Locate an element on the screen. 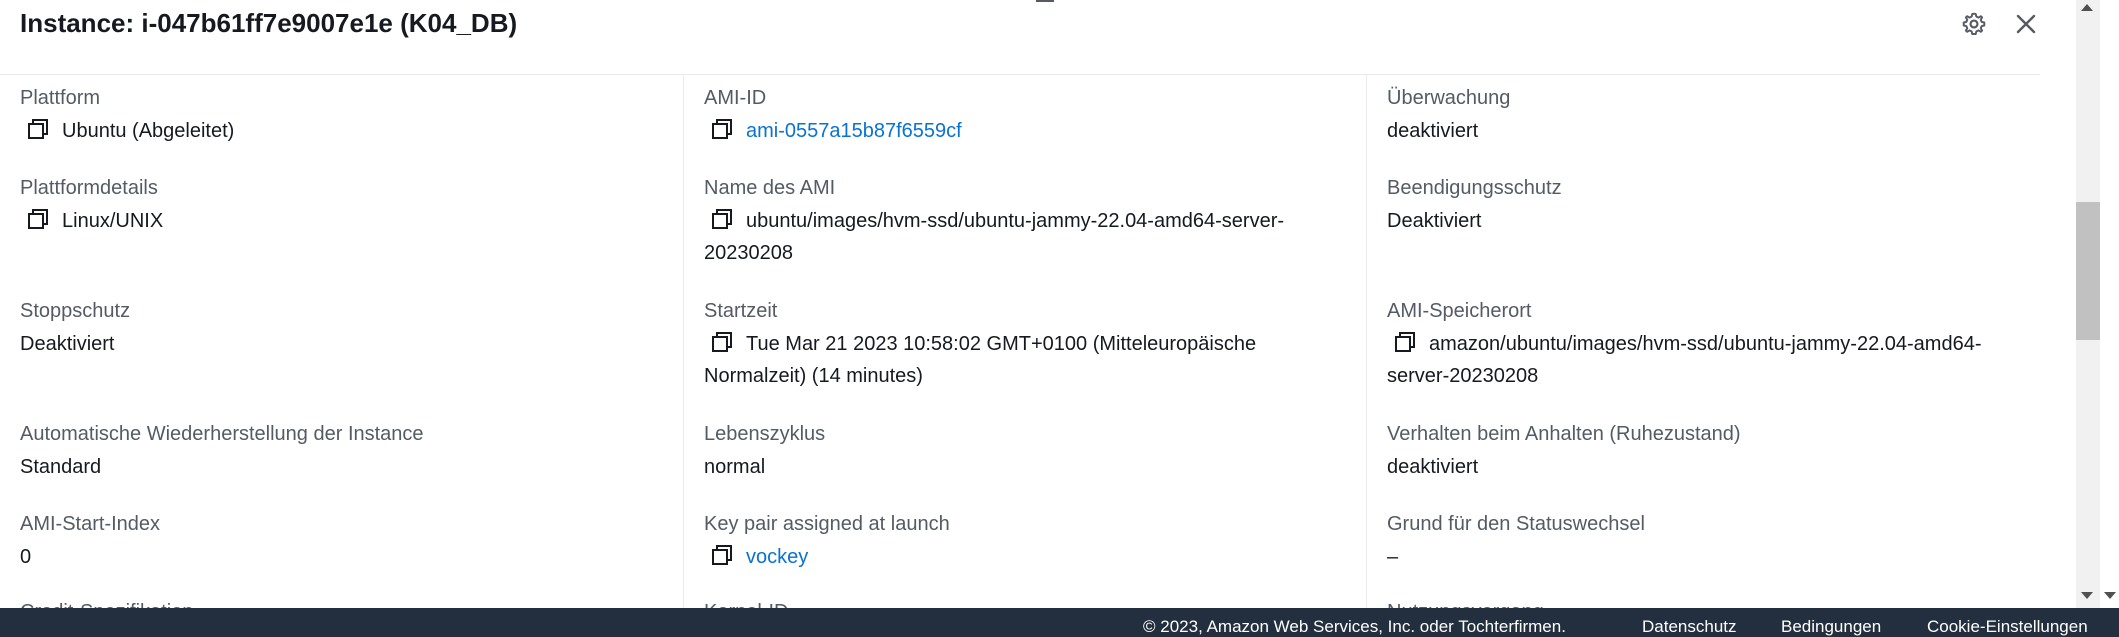 The height and width of the screenshot is (637, 2119). termination-protection-value: Deaktiviert is located at coordinates (1434, 221).